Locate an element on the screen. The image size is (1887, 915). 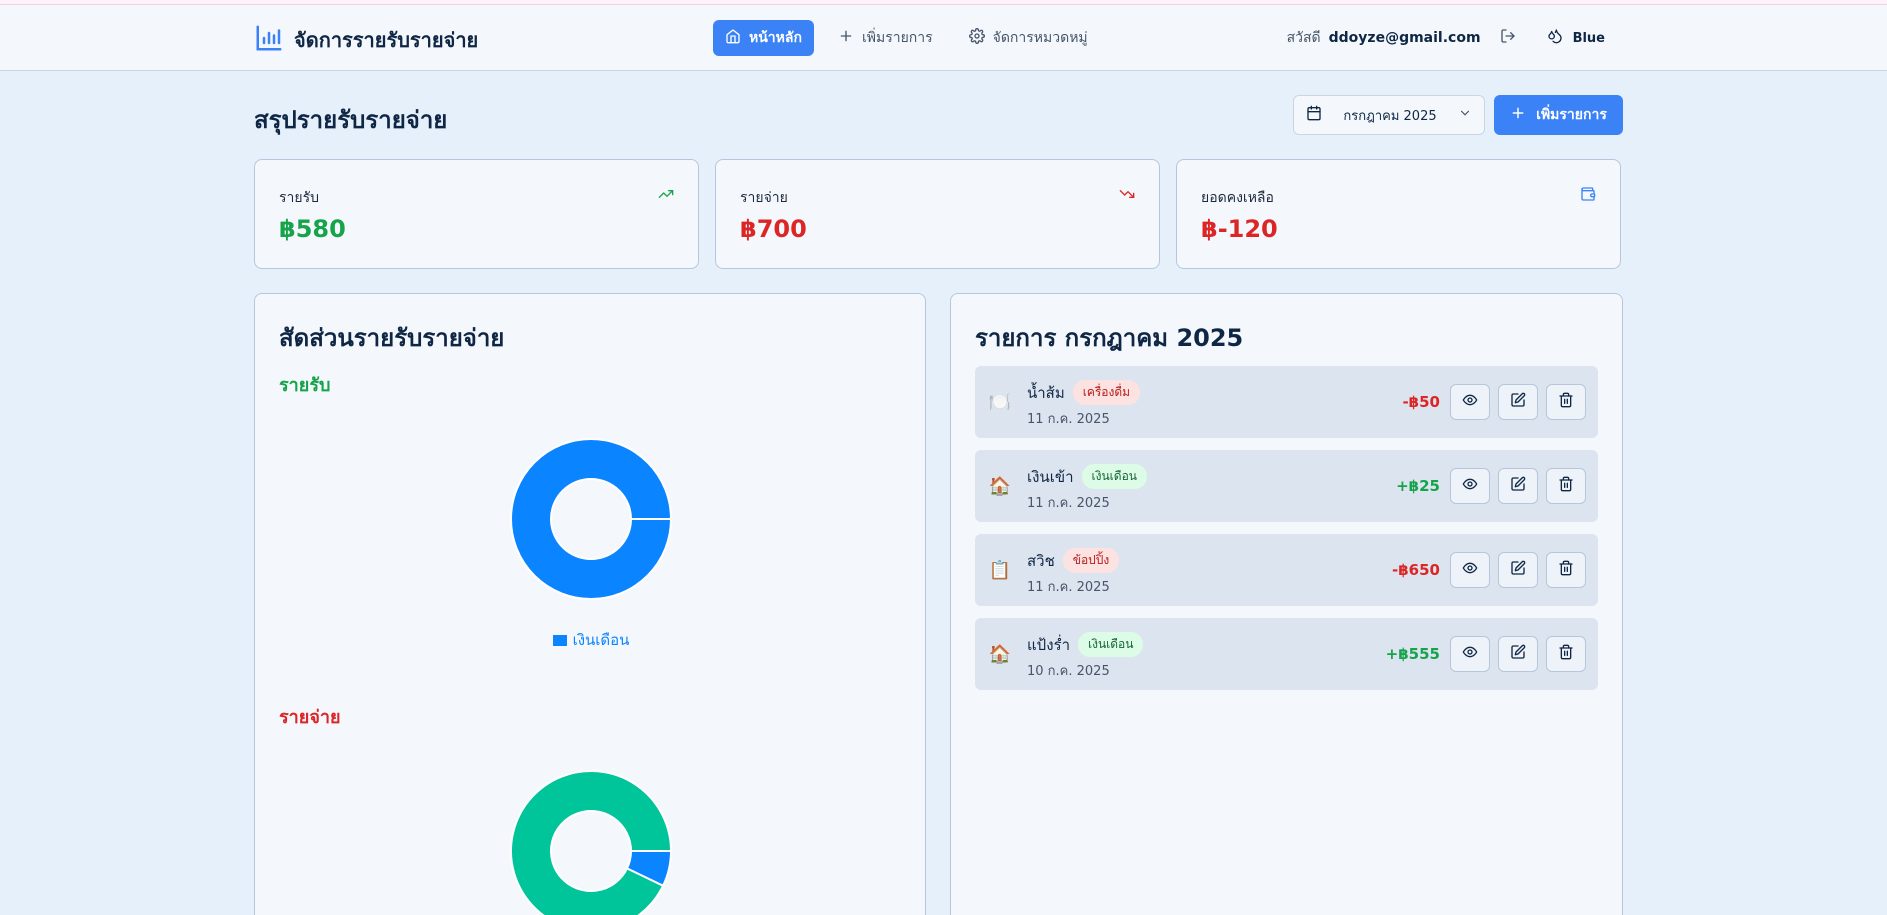
bar-chart-icon is located at coordinates (269, 40).